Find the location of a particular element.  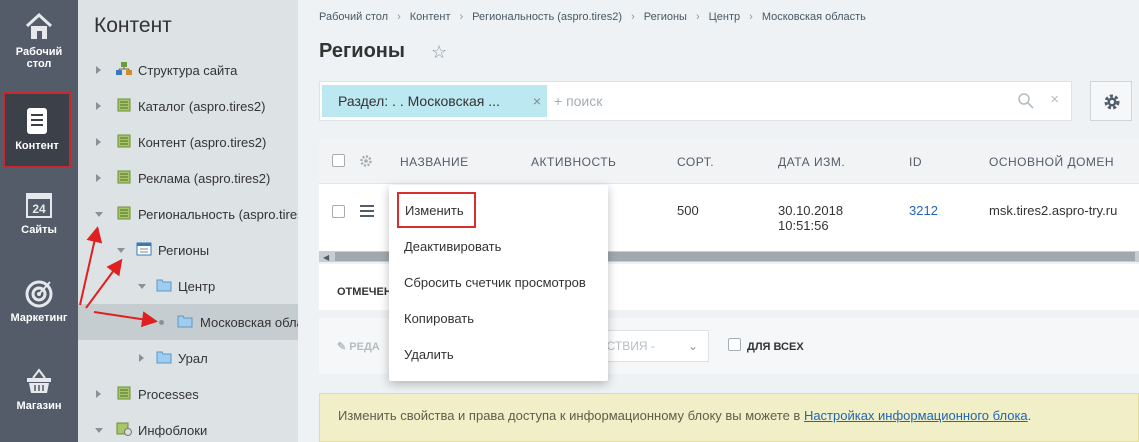

rail-item-shop: Магазин is located at coordinates (39, 399).